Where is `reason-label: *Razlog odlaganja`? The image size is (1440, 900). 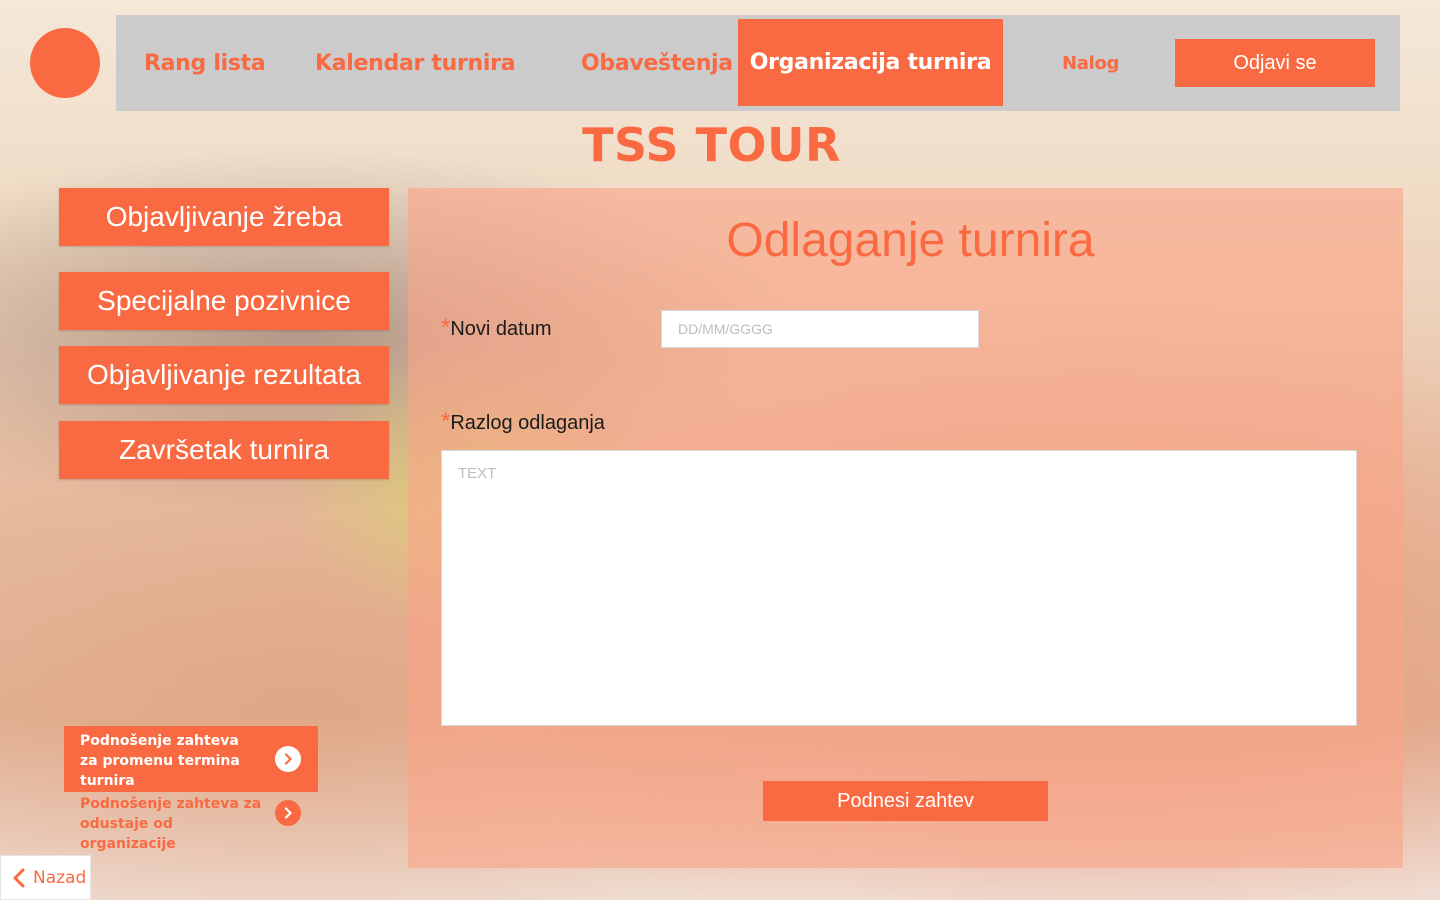
reason-label: *Razlog odlaganja is located at coordinates (523, 422).